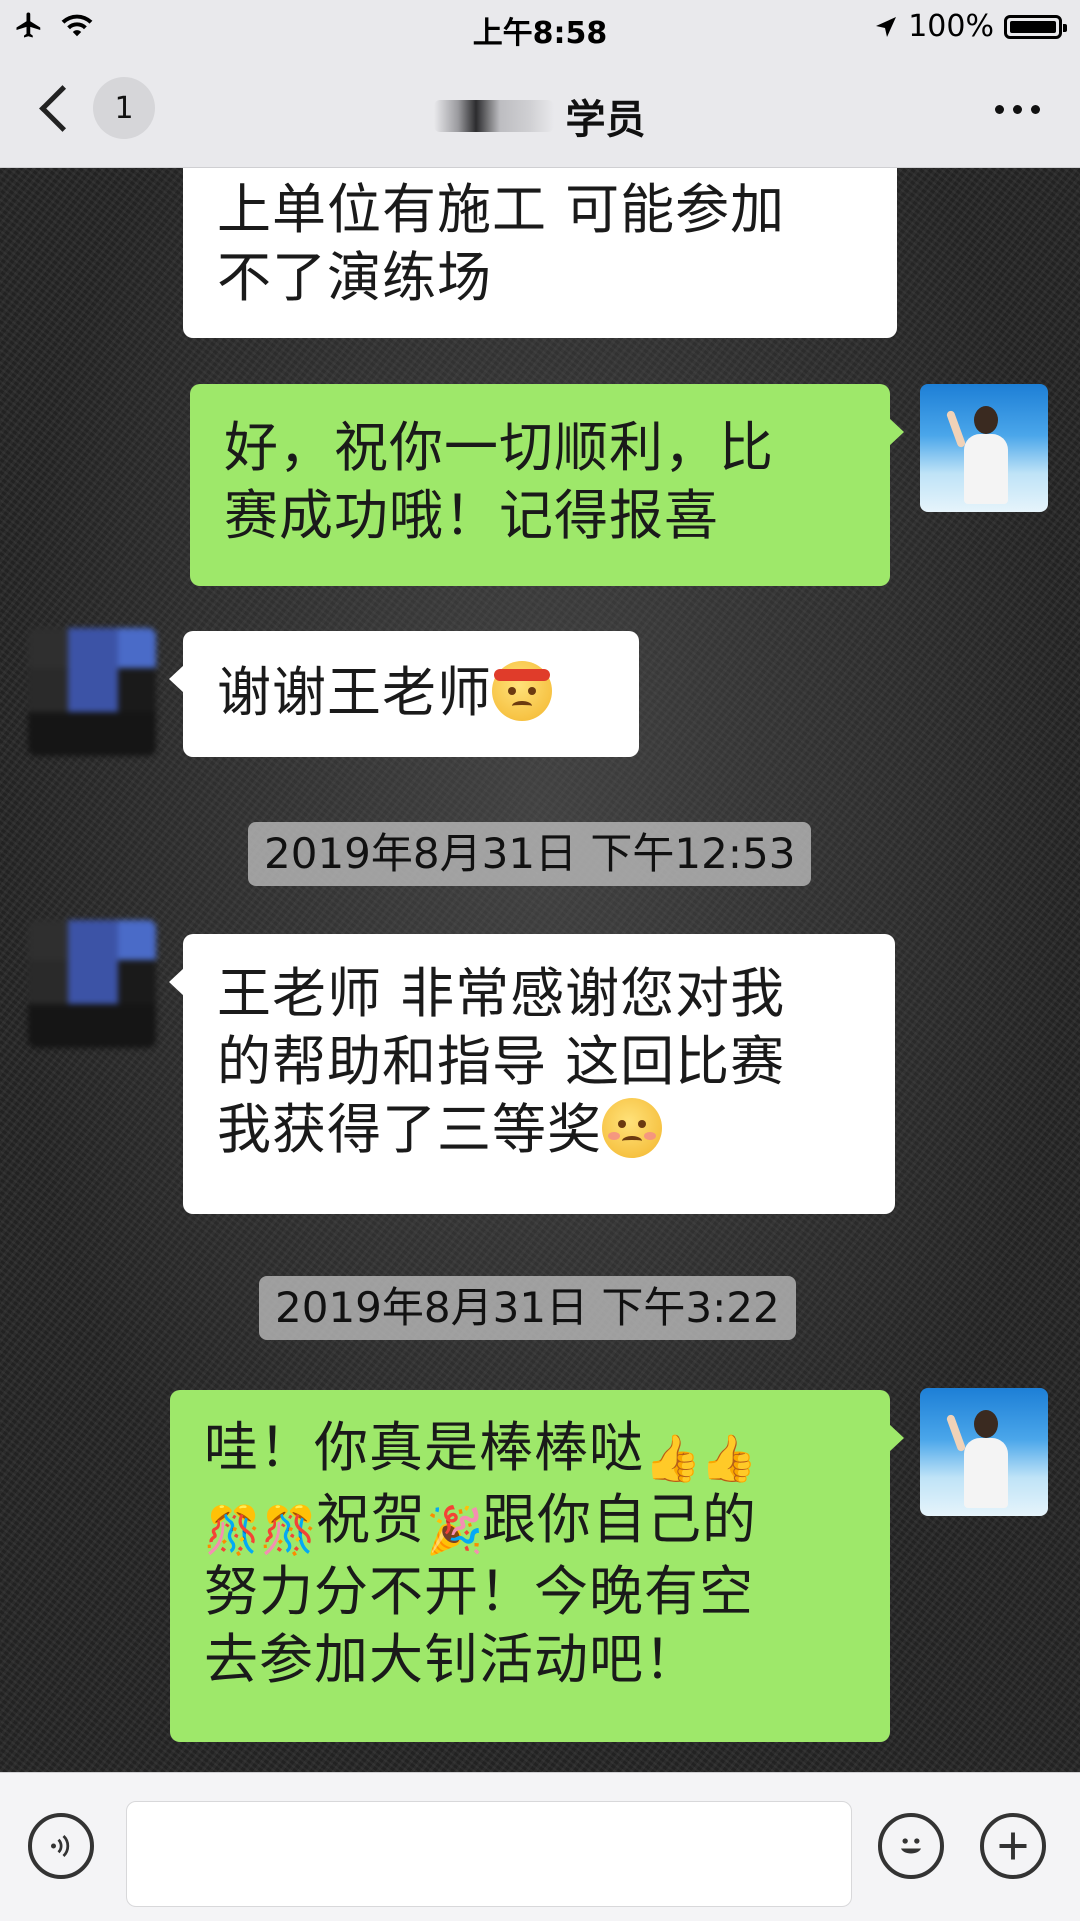  I want to click on smiling-face-emoji, so click(632, 1128).